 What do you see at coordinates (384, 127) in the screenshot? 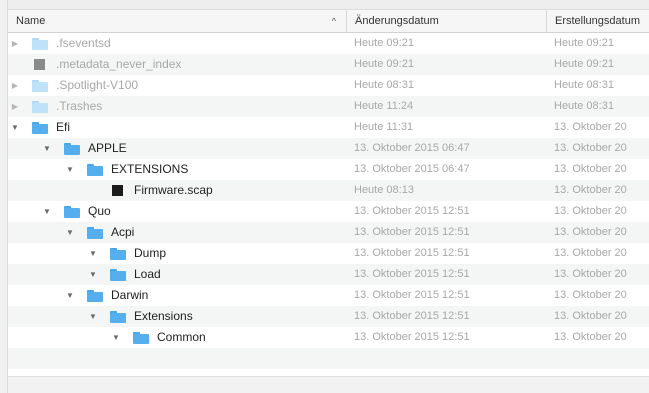
I see `modified-date: Heute 11:31` at bounding box center [384, 127].